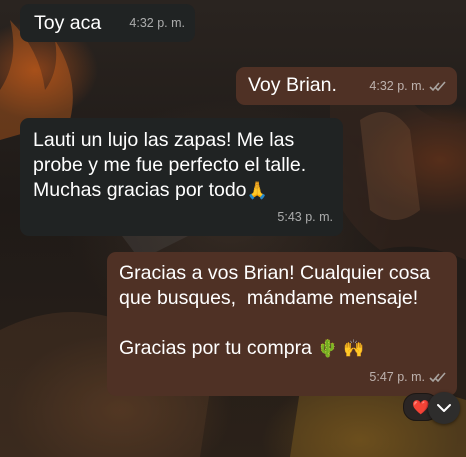 This screenshot has height=457, width=466. I want to click on message-text: Voy Brian., so click(292, 85).